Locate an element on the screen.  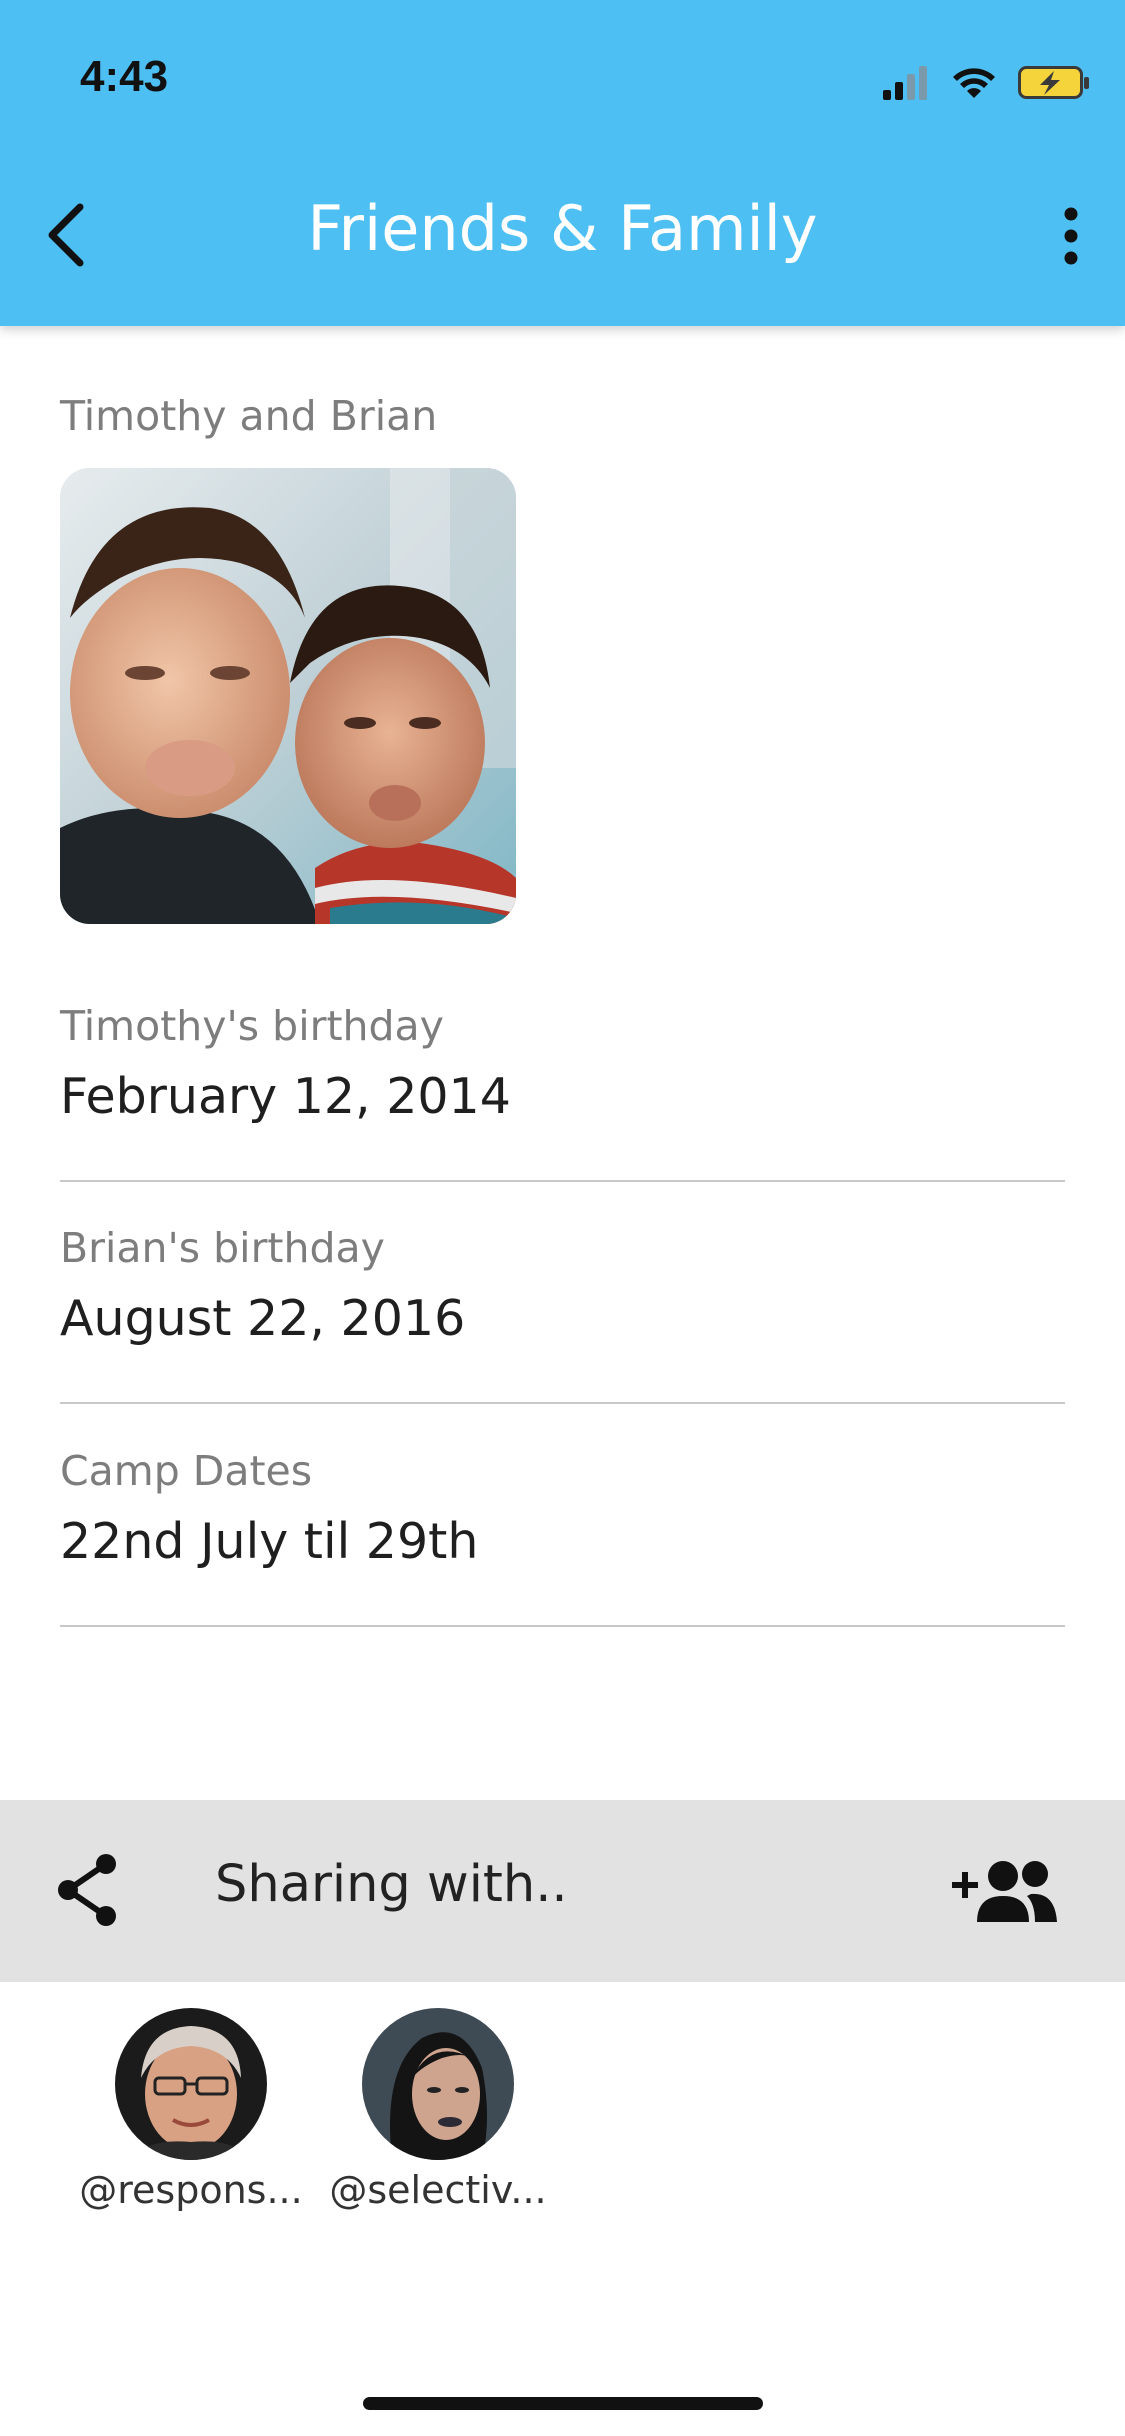
field-value: February 12, 2014 is located at coordinates (285, 1096).